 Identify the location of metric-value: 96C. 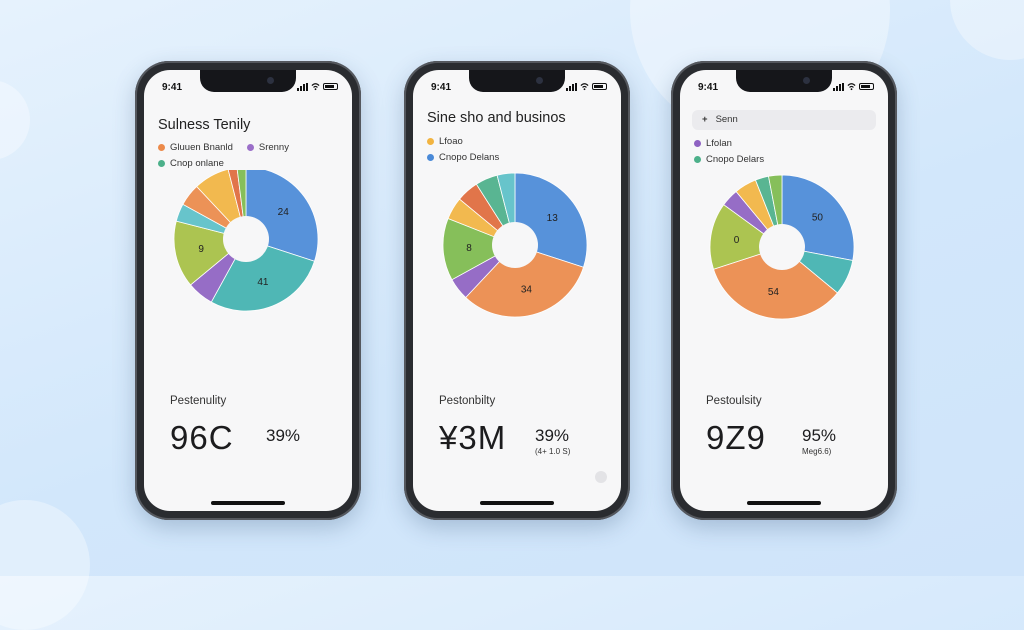
(202, 437).